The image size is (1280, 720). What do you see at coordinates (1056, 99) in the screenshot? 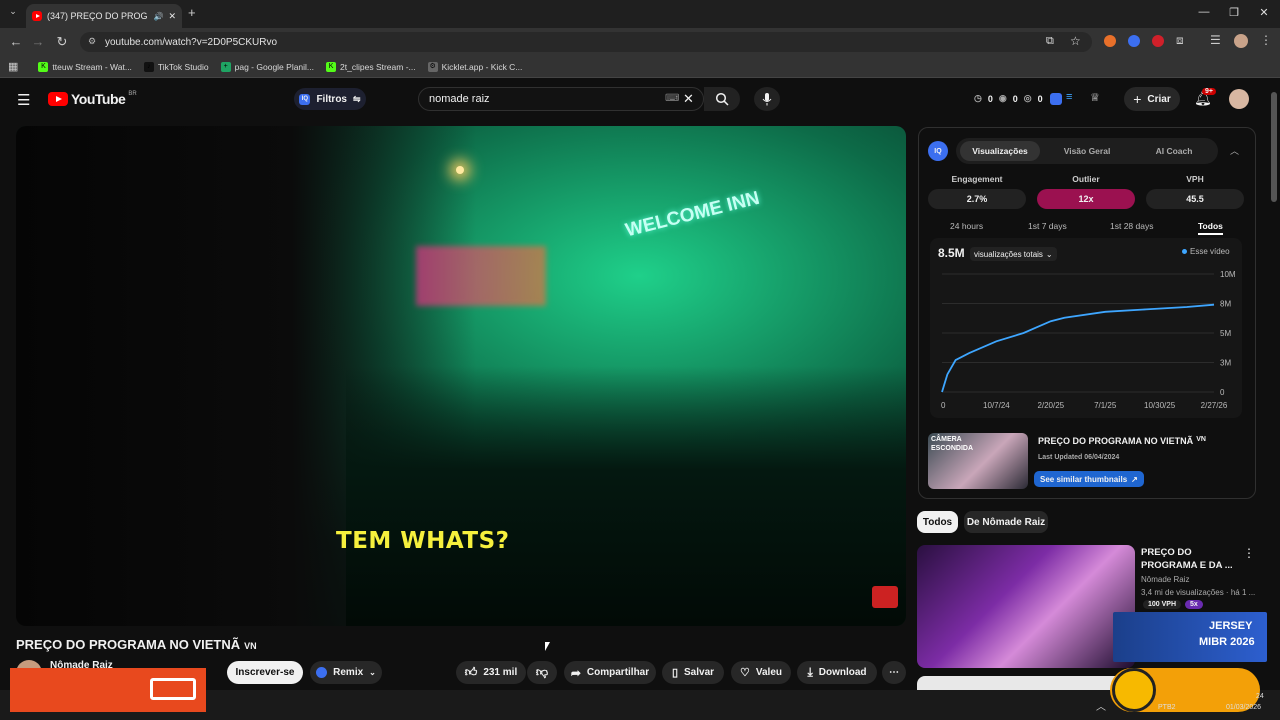
I see `iq-toolbar-icon` at bounding box center [1056, 99].